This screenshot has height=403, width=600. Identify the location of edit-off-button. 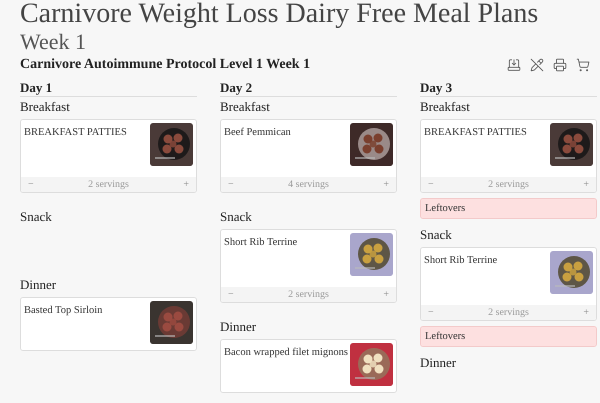
(536, 65).